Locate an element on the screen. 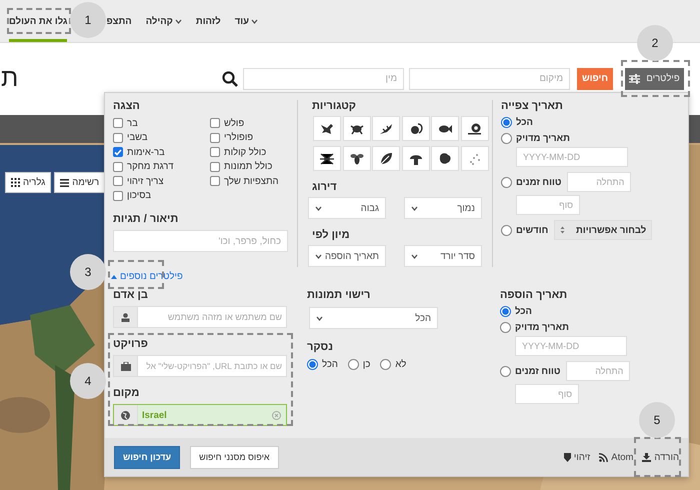  option-label: פופולרי is located at coordinates (239, 138).